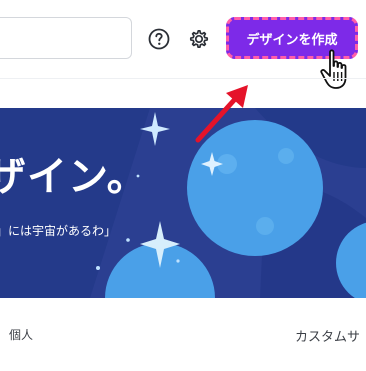 This screenshot has height=371, width=366. Describe the element at coordinates (21, 334) in the screenshot. I see `tab-personal: 個人` at that location.